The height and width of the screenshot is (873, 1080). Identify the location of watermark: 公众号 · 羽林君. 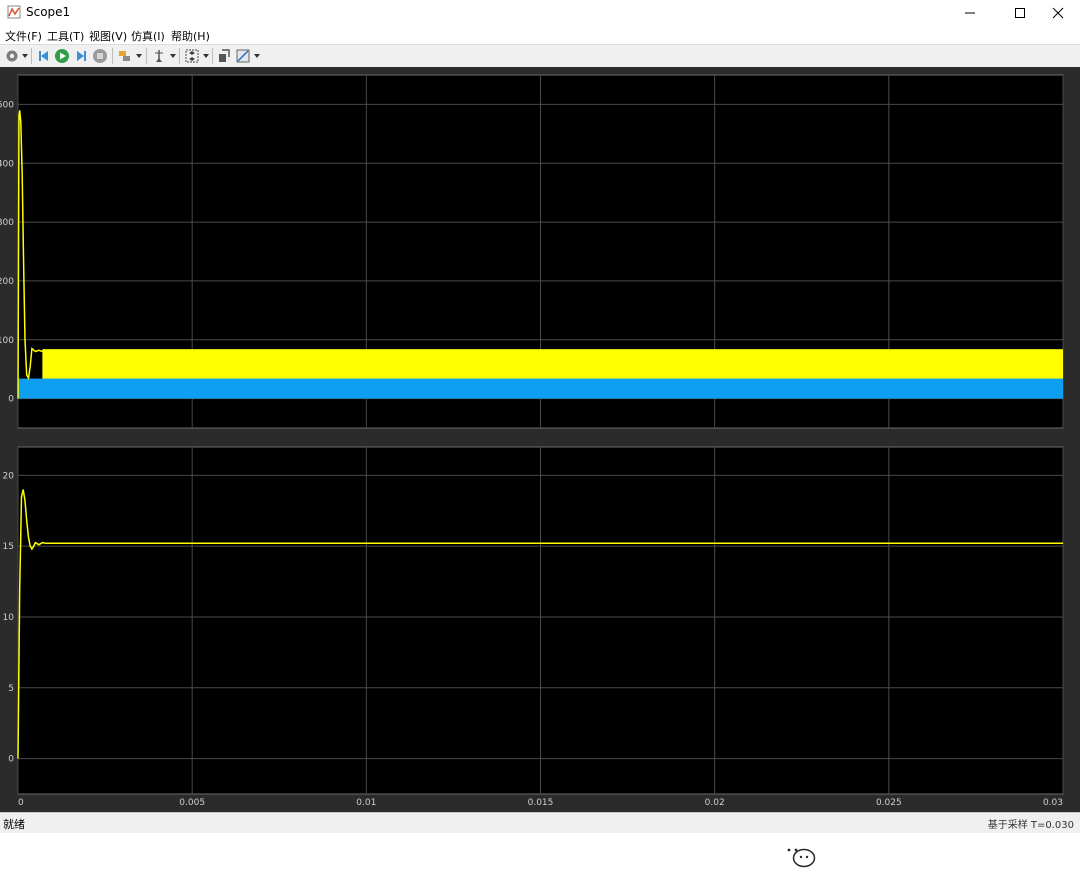
(883, 855).